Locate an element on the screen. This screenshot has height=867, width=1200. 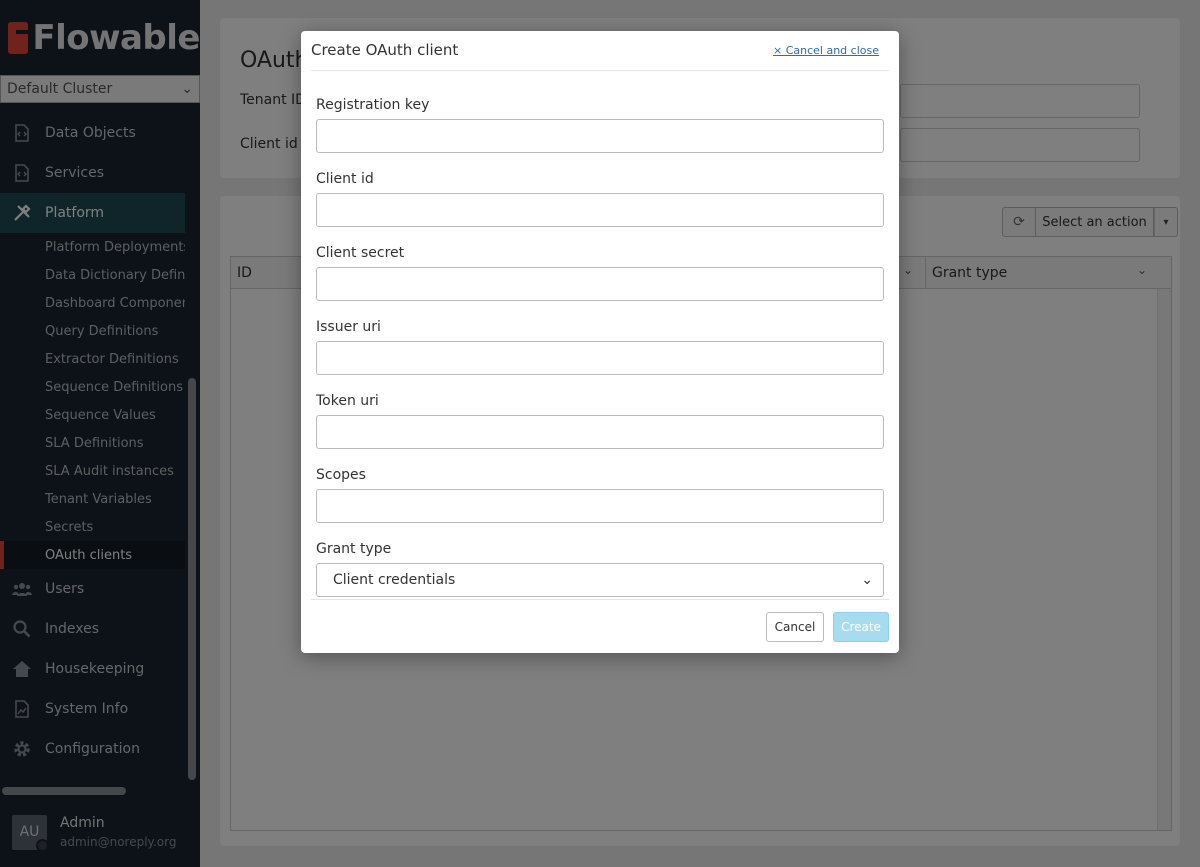
create-button: Create is located at coordinates (861, 627).